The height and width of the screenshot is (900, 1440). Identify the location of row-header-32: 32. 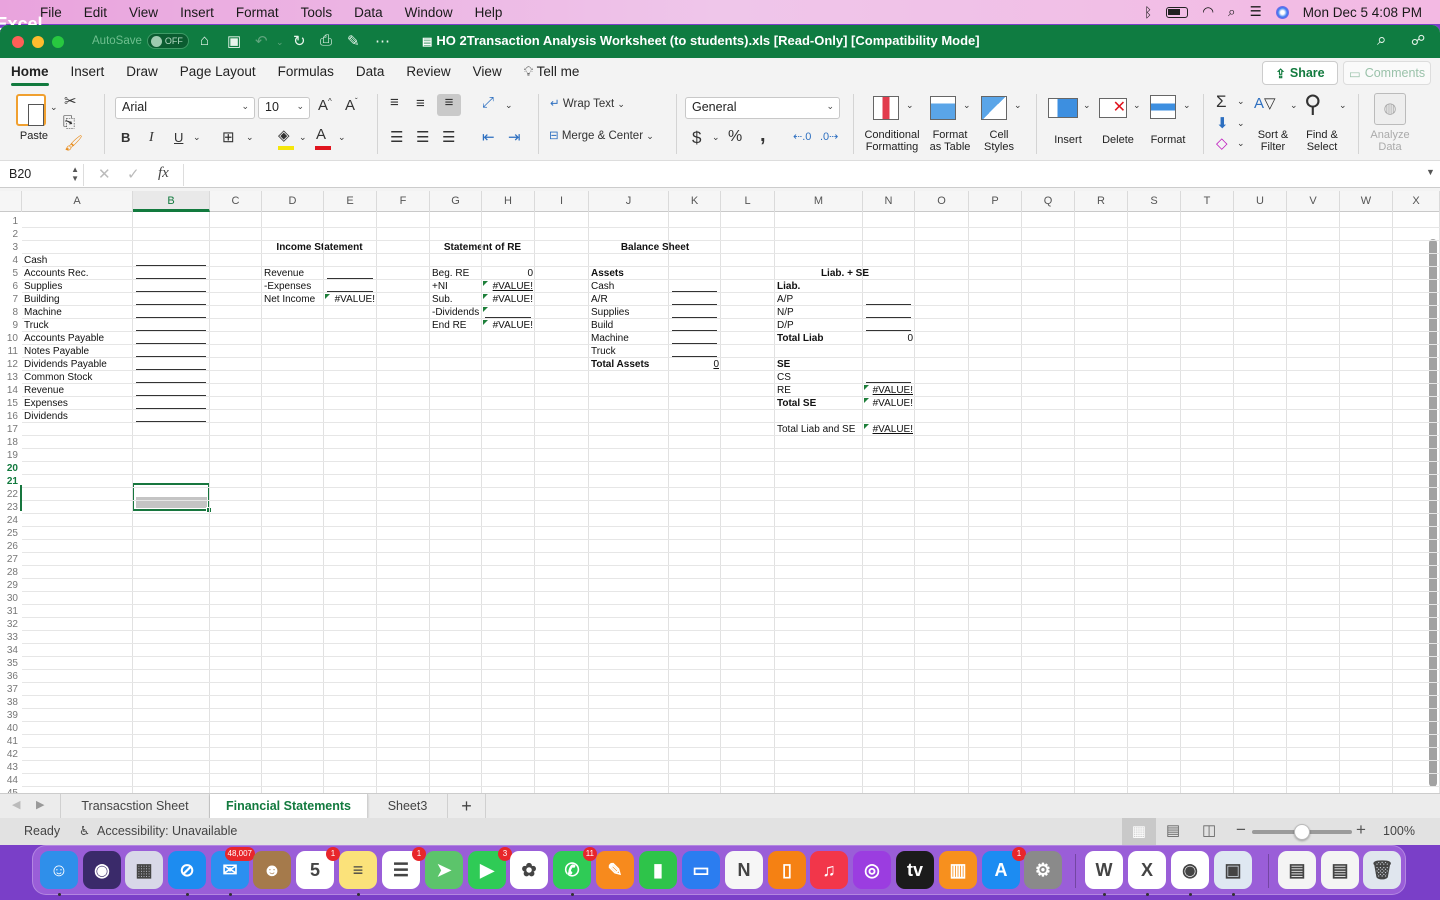
(11, 624).